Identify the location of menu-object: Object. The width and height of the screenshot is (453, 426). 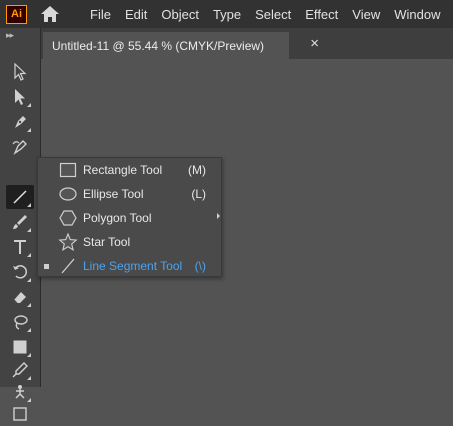
(180, 14).